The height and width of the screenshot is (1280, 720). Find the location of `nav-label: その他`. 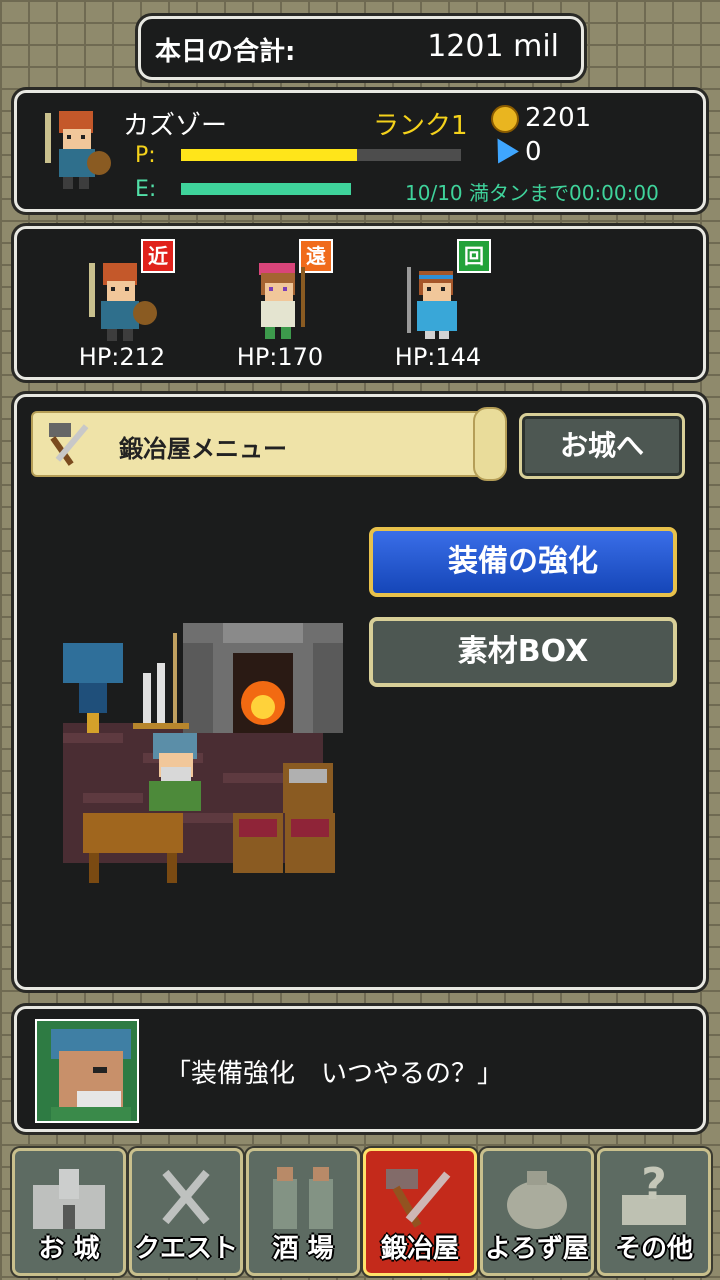

nav-label: その他 is located at coordinates (653, 1249).